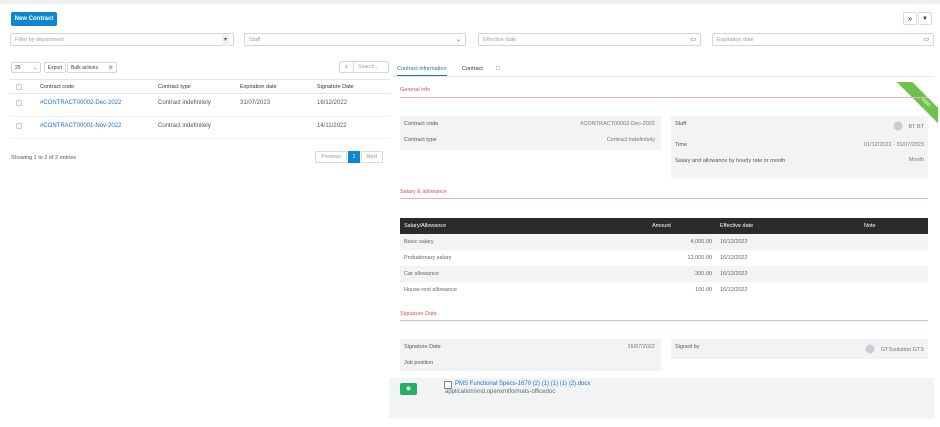  Describe the element at coordinates (80, 103) in the screenshot. I see `contract-code-link: #CONTRACT00002-Dec-2022` at that location.